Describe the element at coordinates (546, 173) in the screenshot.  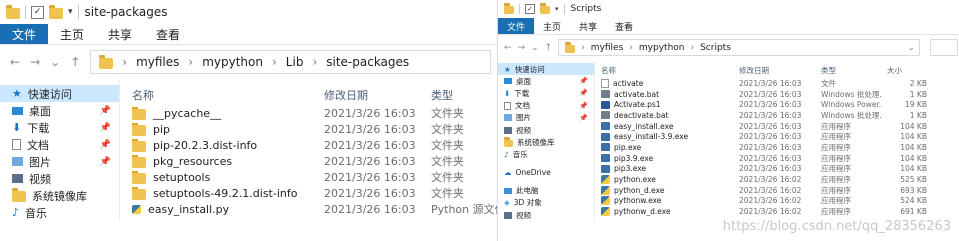
I see `sidebar-item-onedrive: ☁ OneDrive` at that location.